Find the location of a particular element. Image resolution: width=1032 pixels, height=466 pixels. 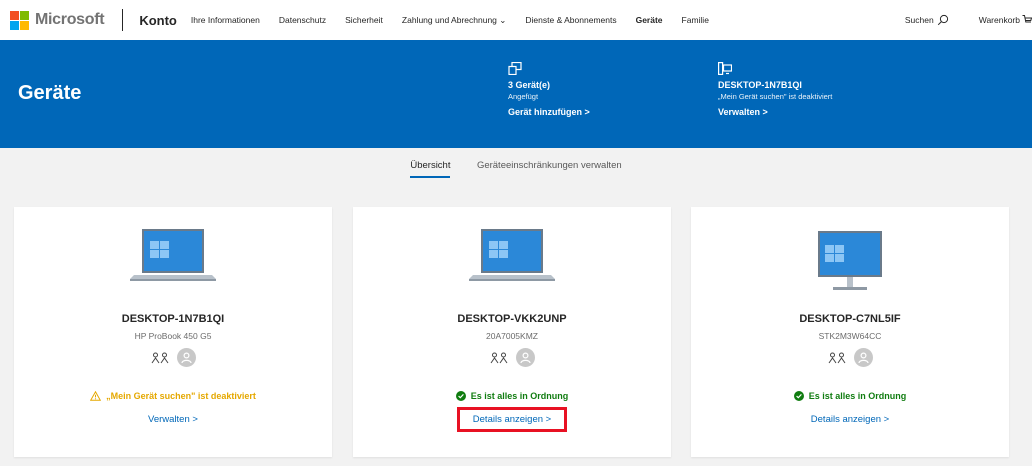

cart-button: Warenkorb is located at coordinates (1005, 20).